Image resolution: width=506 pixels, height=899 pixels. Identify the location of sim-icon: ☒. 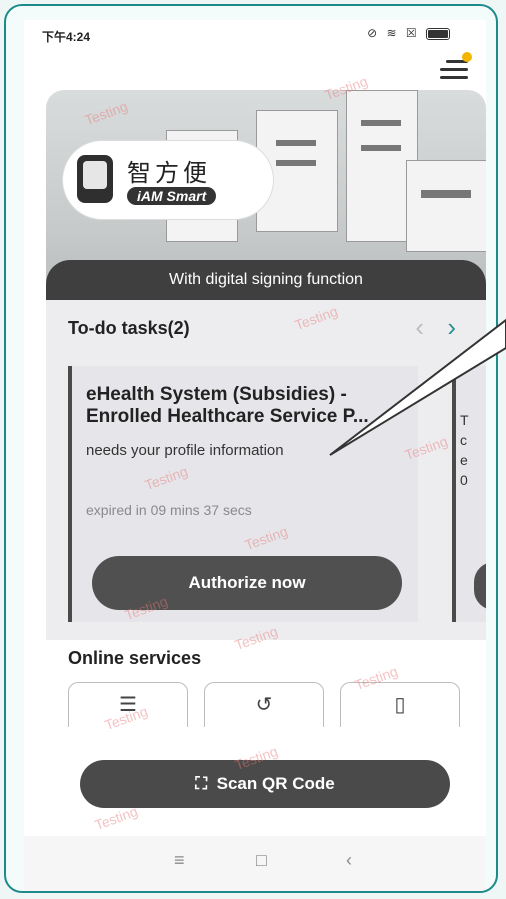
(412, 33).